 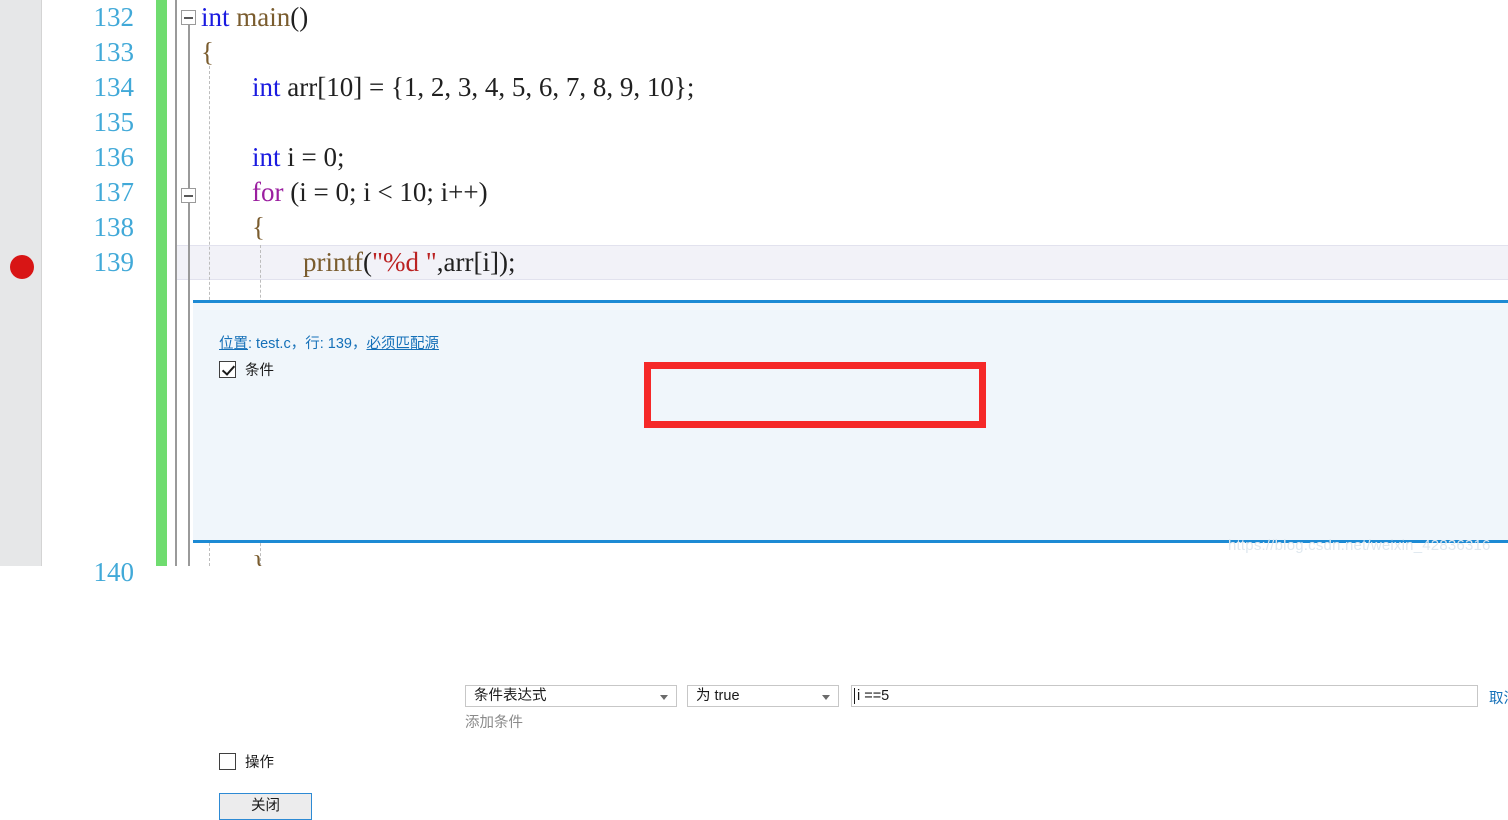 What do you see at coordinates (316, 157) in the screenshot?
I see `token-rest: i = 0;` at bounding box center [316, 157].